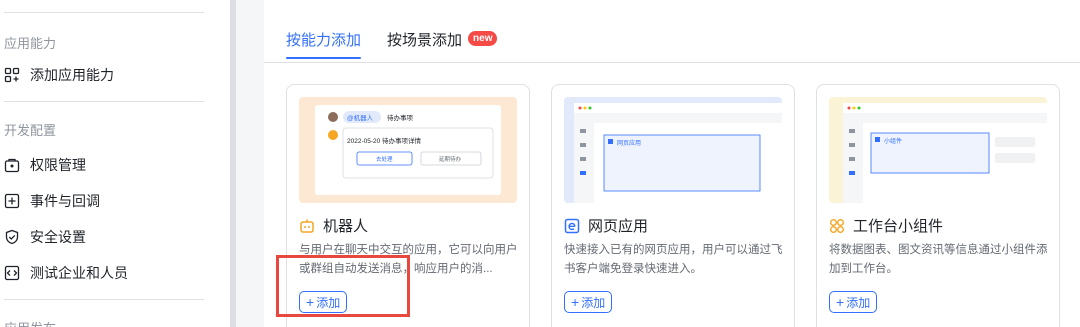 This screenshot has height=327, width=1080. Describe the element at coordinates (898, 226) in the screenshot. I see `card-title-text: 工作台小组件` at that location.